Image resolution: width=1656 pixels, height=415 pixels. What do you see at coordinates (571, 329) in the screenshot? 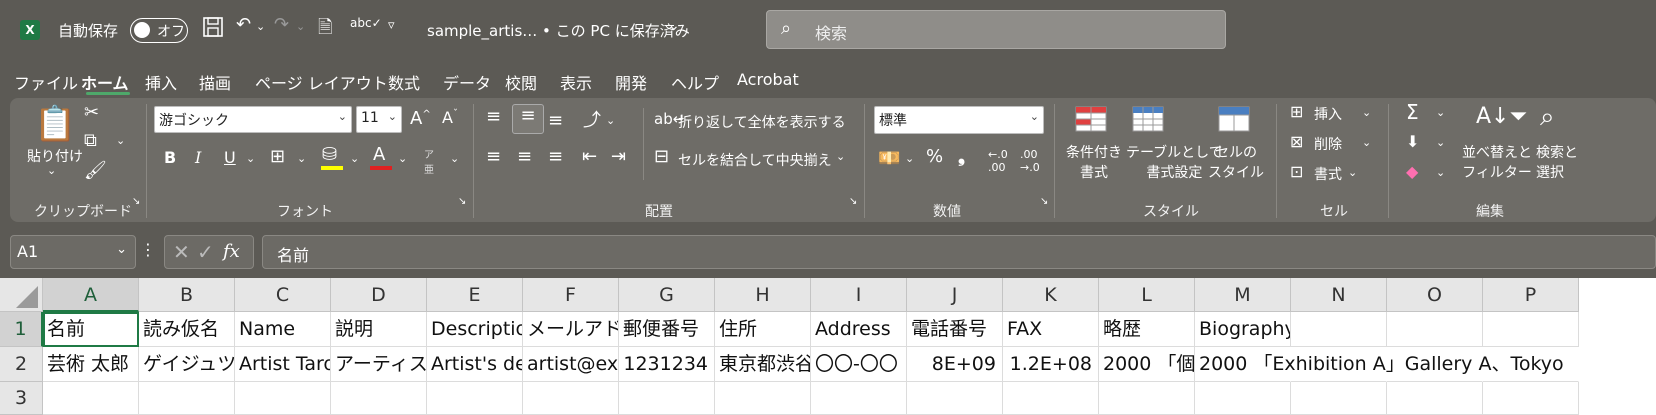
I see `cell-f1: メールアドレス` at bounding box center [571, 329].